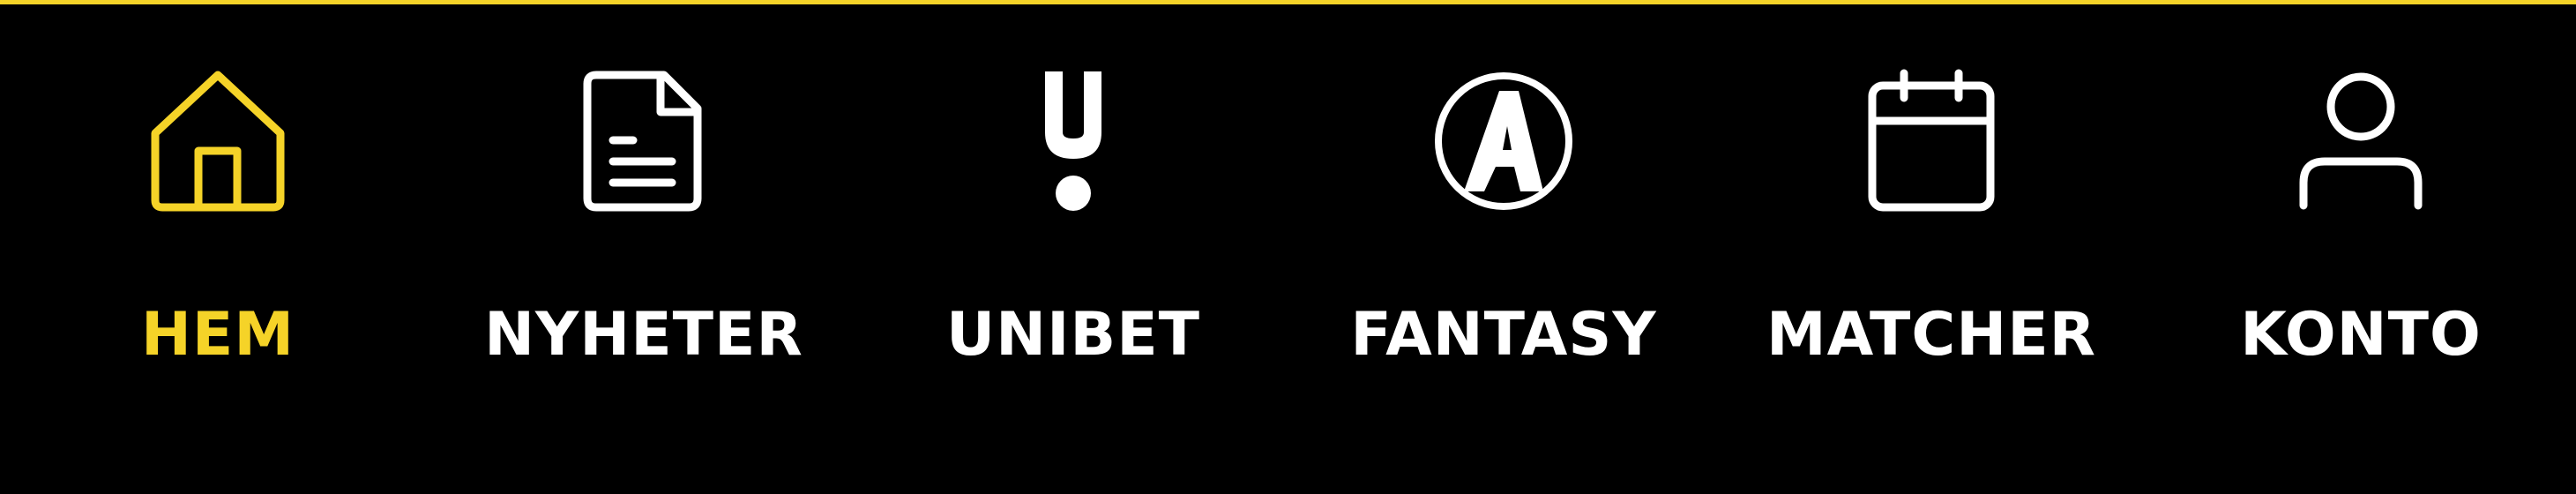 The width and height of the screenshot is (2576, 494). What do you see at coordinates (1503, 335) in the screenshot?
I see `tab-label: FANTASY` at bounding box center [1503, 335].